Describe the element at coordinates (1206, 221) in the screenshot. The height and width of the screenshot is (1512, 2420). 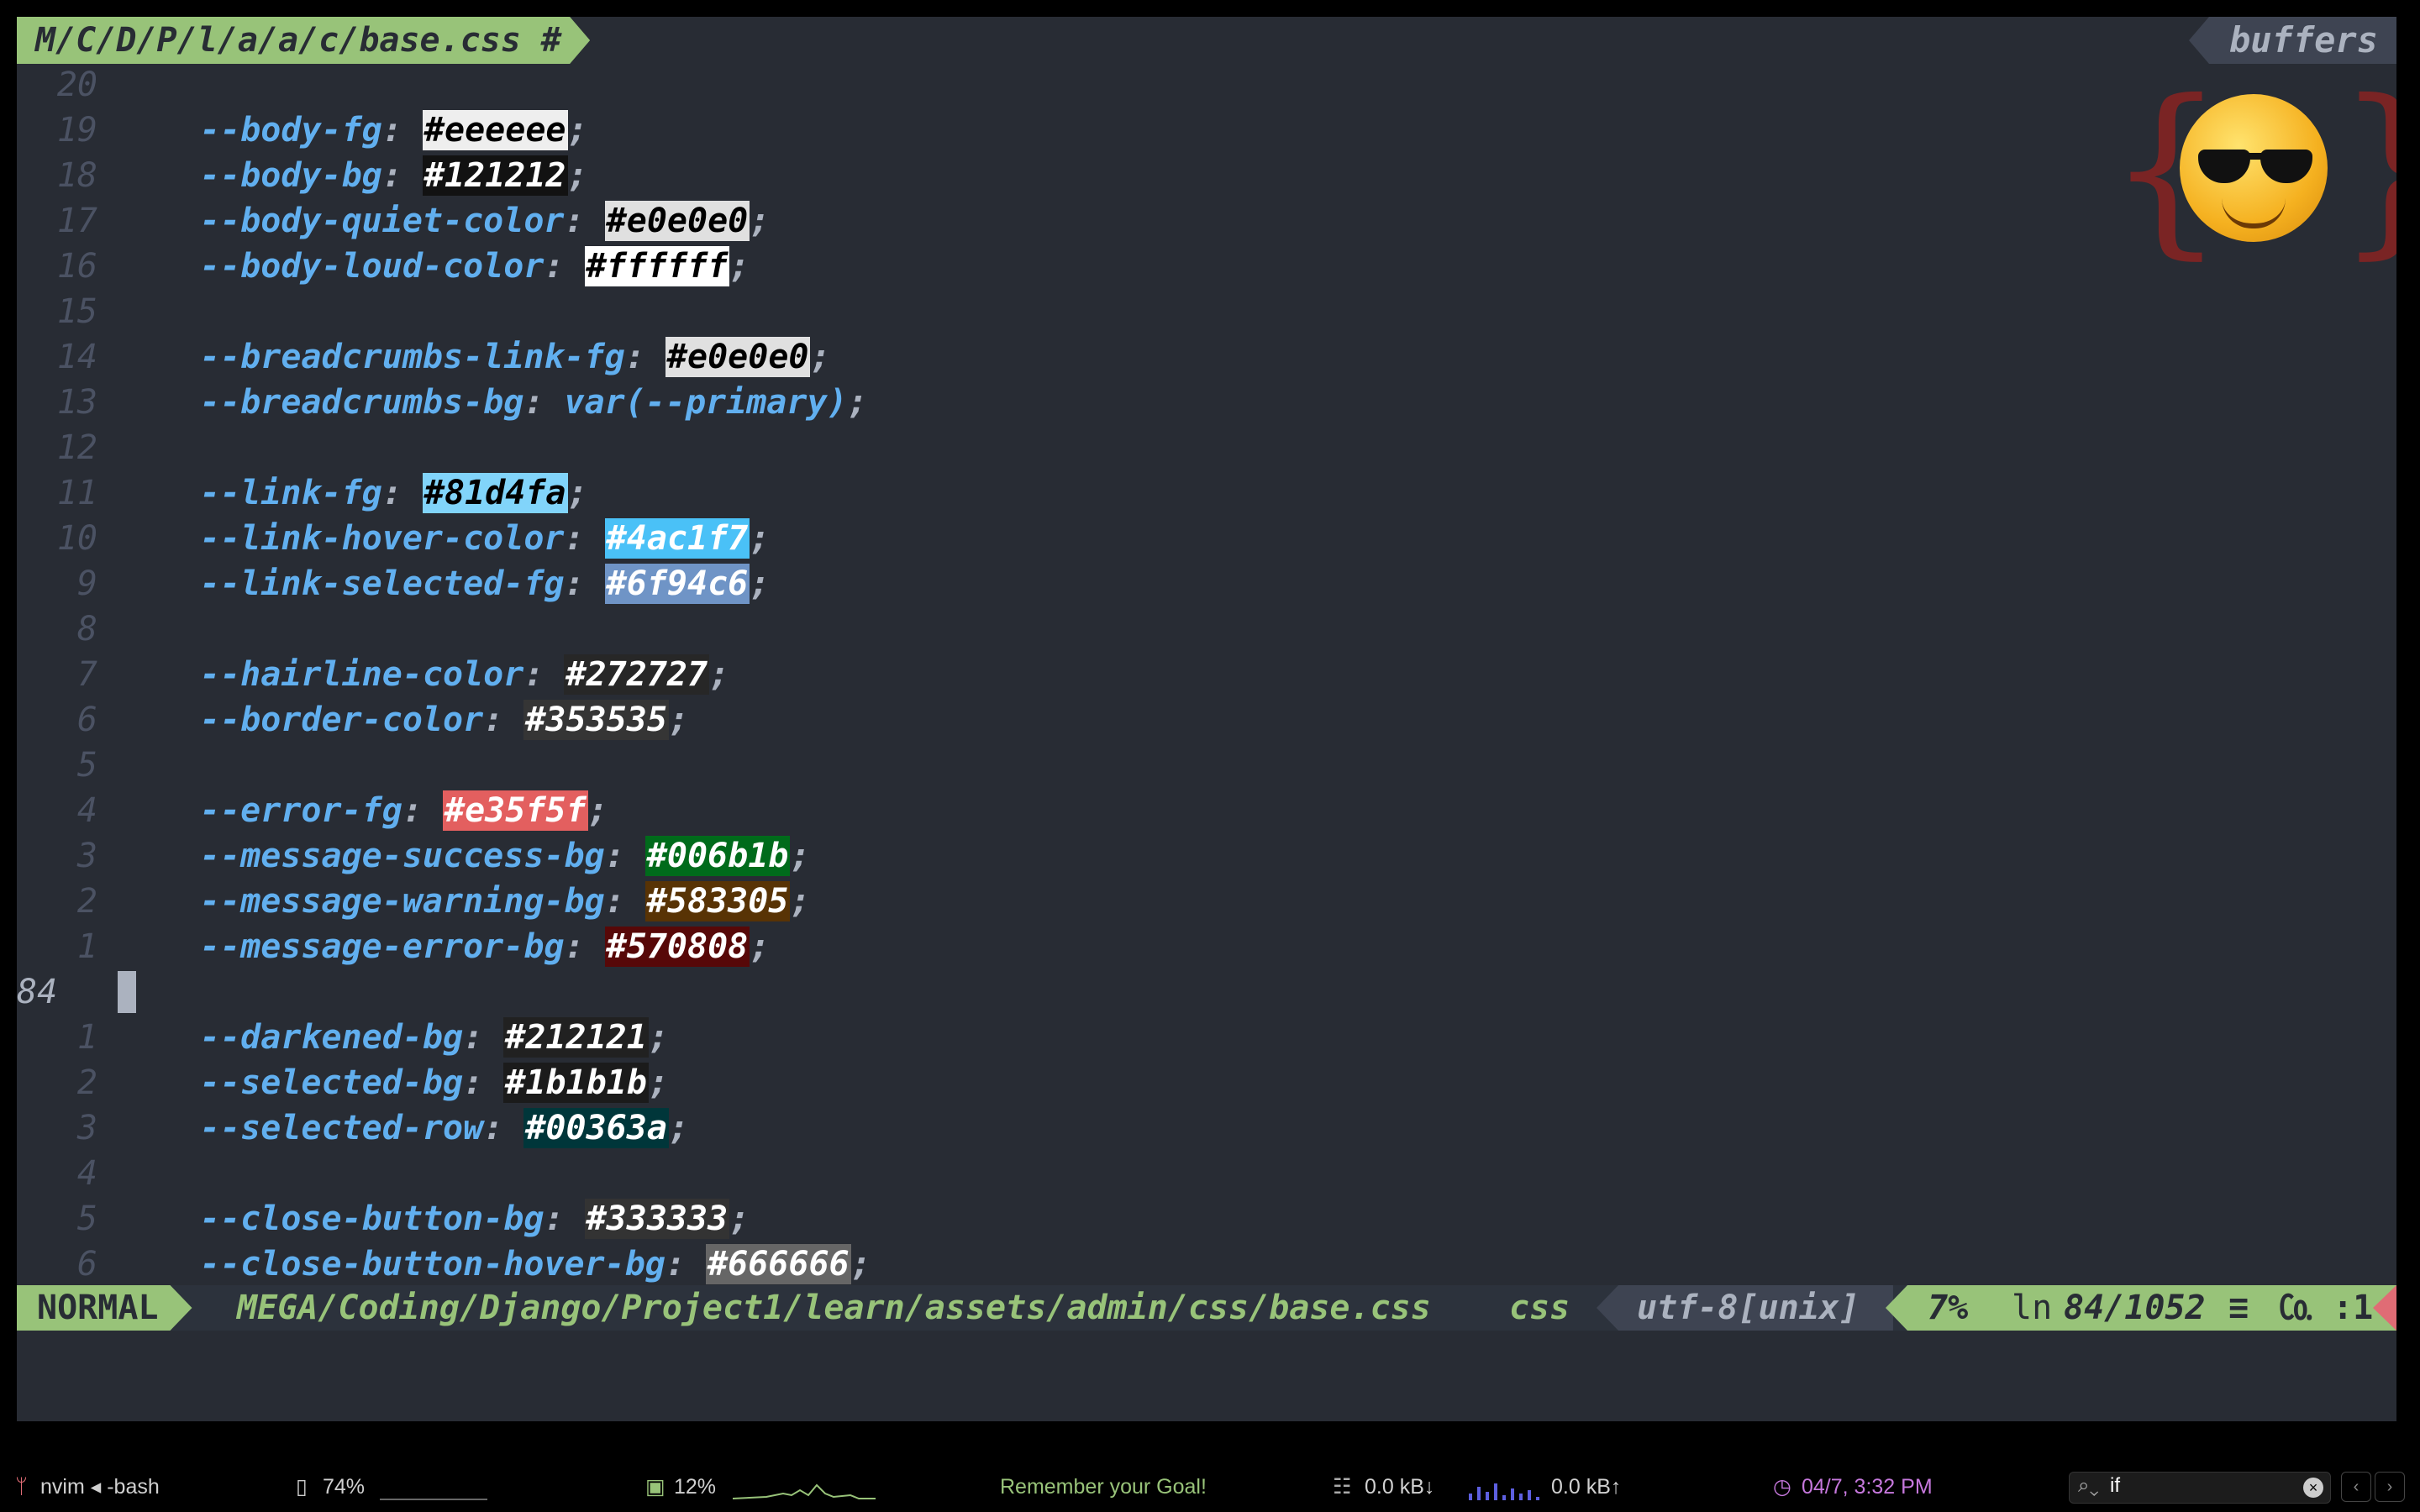
I see `code-line: 17 --body-quiet-color: #e0e0e0;` at that location.